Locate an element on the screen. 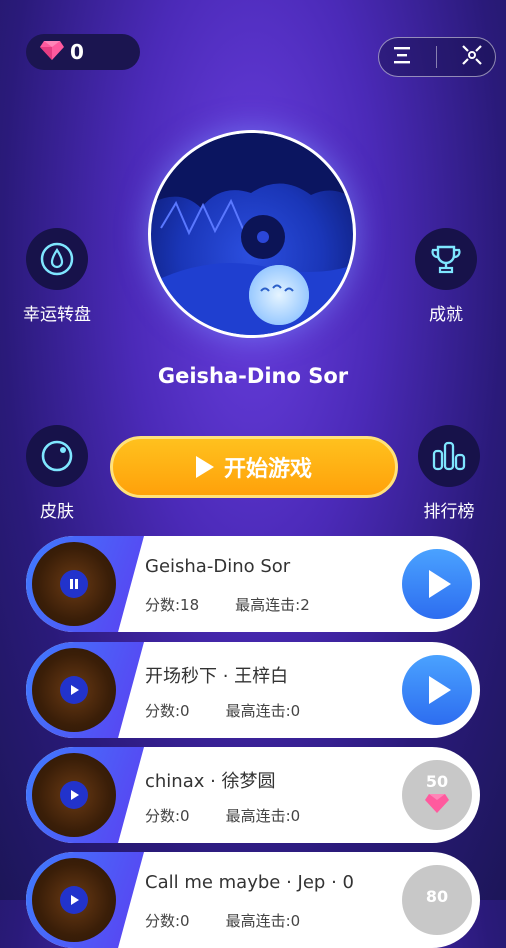 This screenshot has width=506, height=948. song-name: chinax · 徐梦圆 is located at coordinates (210, 781).